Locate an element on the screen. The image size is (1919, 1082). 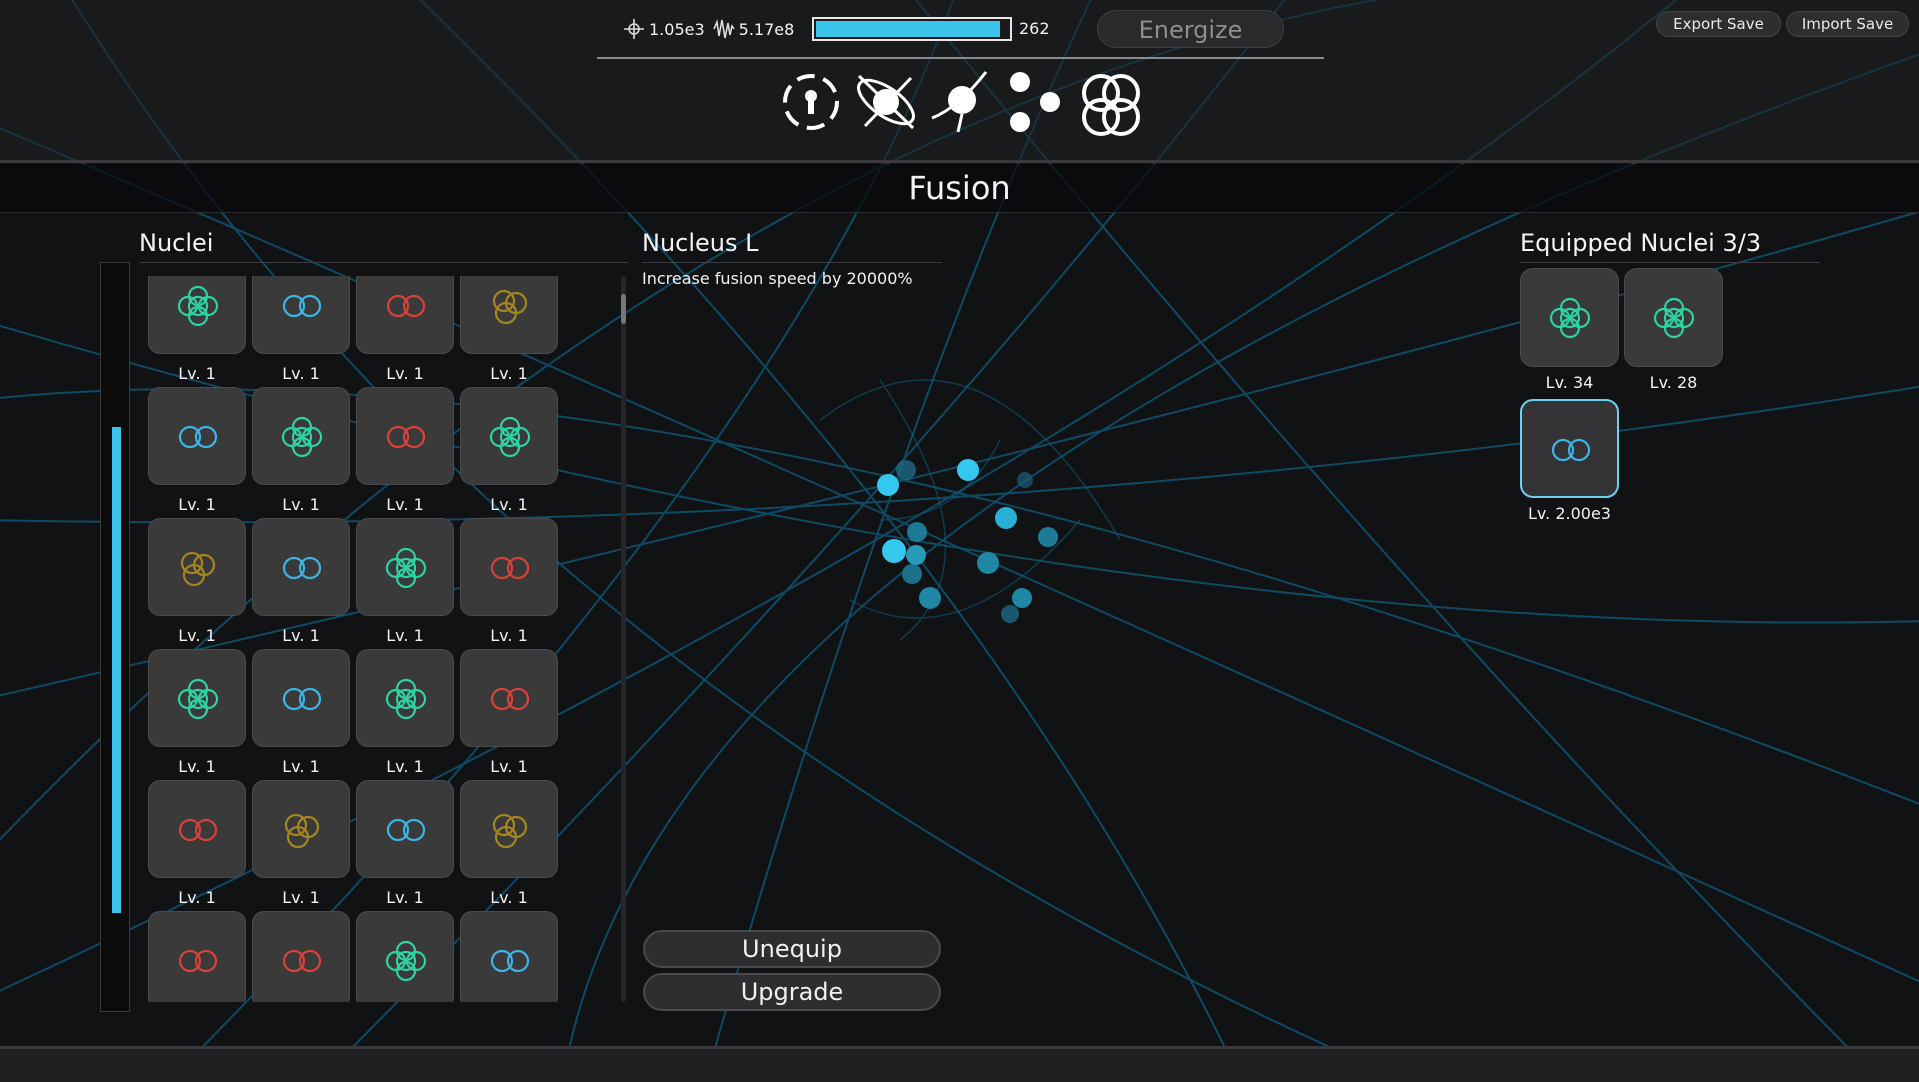
upgrade-button: Upgrade is located at coordinates (792, 992).